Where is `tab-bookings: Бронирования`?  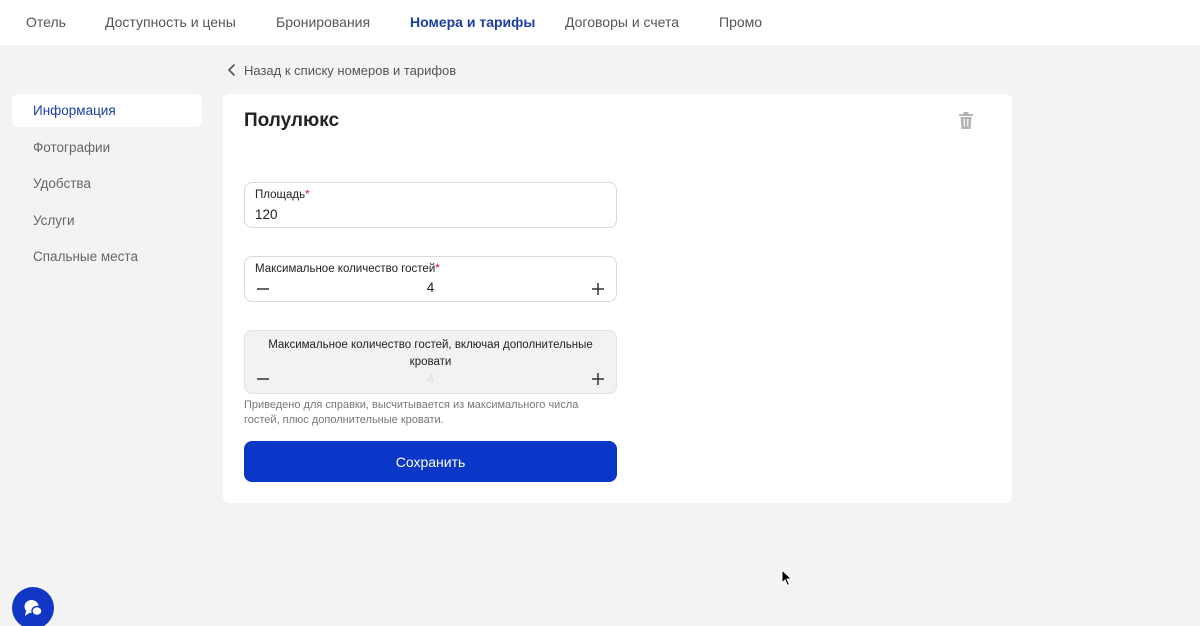
tab-bookings: Бронирования is located at coordinates (323, 22).